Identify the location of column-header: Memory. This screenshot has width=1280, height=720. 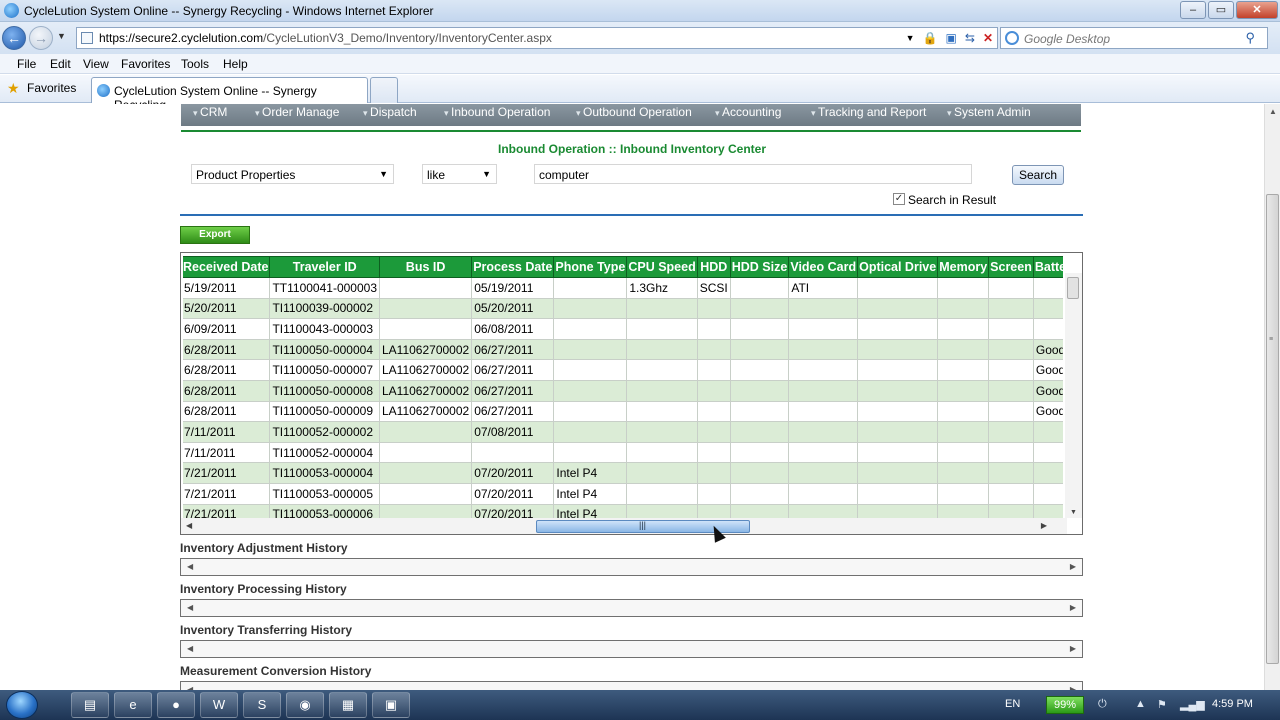
(963, 267).